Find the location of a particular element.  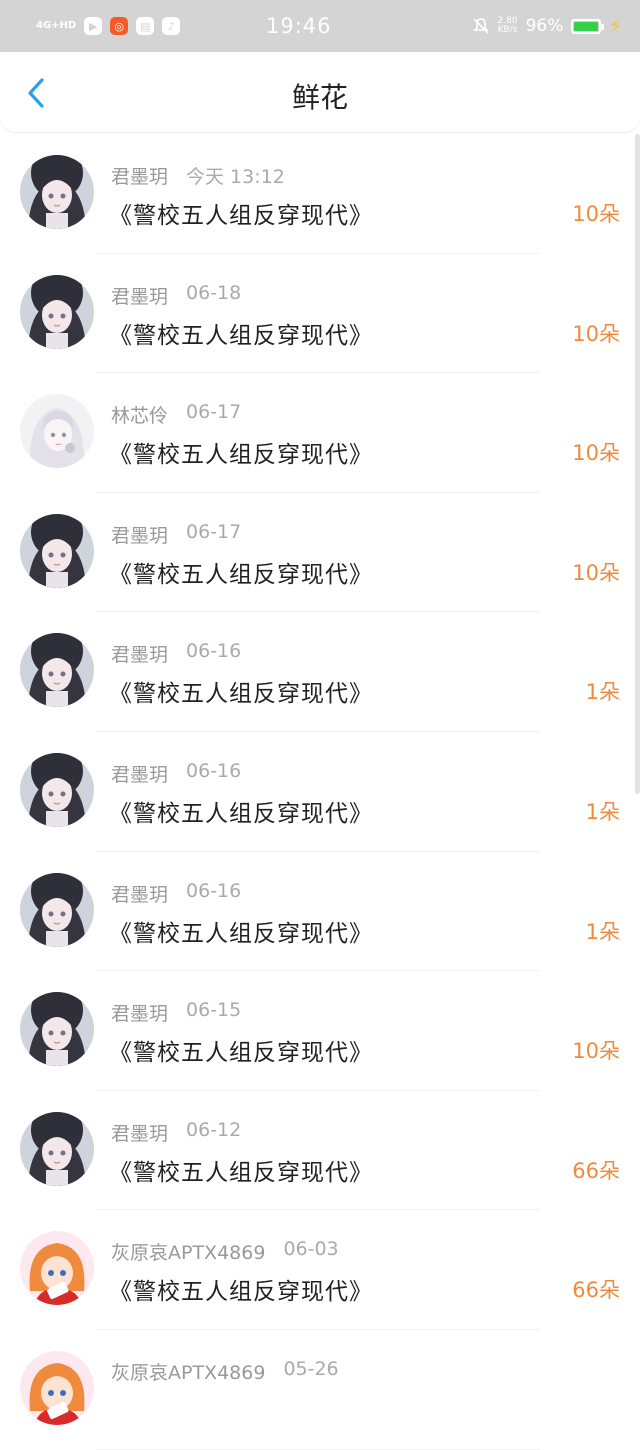

list-item: 君墨玥 今天 13:12 《警校五人组反穿现代》 10朵 is located at coordinates (320, 194).